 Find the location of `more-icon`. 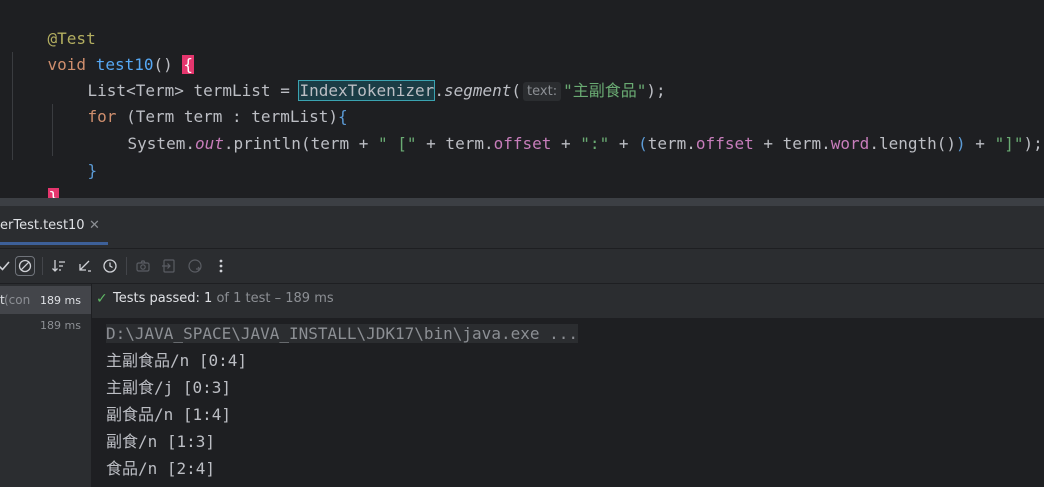

more-icon is located at coordinates (221, 266).